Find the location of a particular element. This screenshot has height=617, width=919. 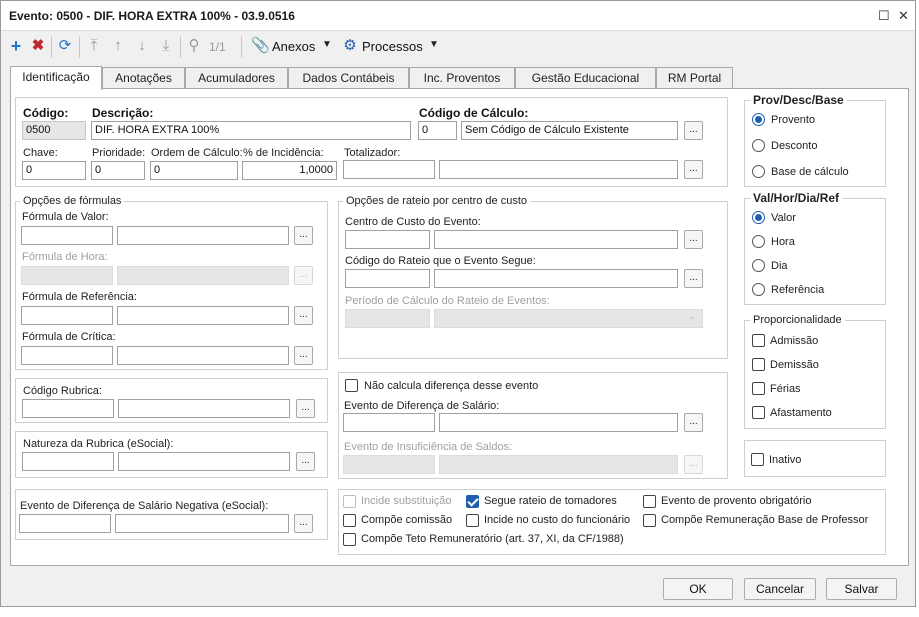

natureza-rubrica-code is located at coordinates (68, 461).